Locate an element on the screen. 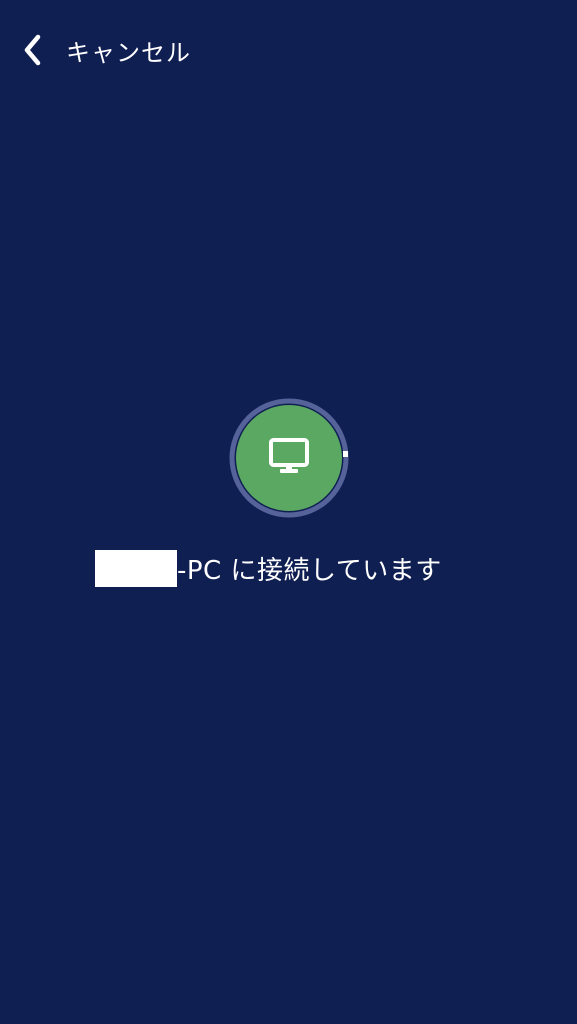  connection-status: -PC に接続しています is located at coordinates (268, 568).